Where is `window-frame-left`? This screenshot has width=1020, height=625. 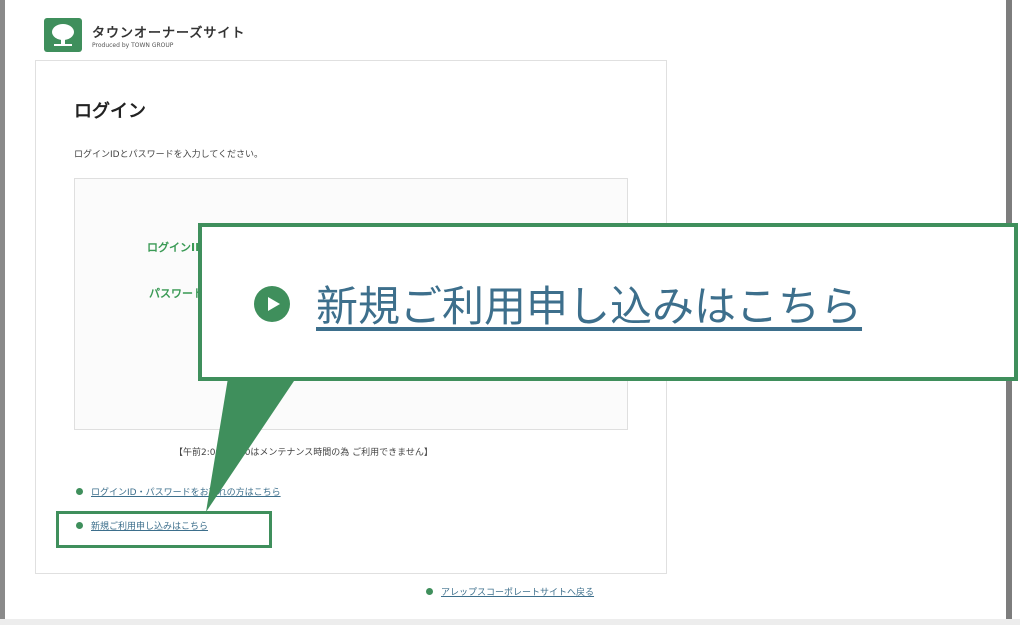 window-frame-left is located at coordinates (2, 312).